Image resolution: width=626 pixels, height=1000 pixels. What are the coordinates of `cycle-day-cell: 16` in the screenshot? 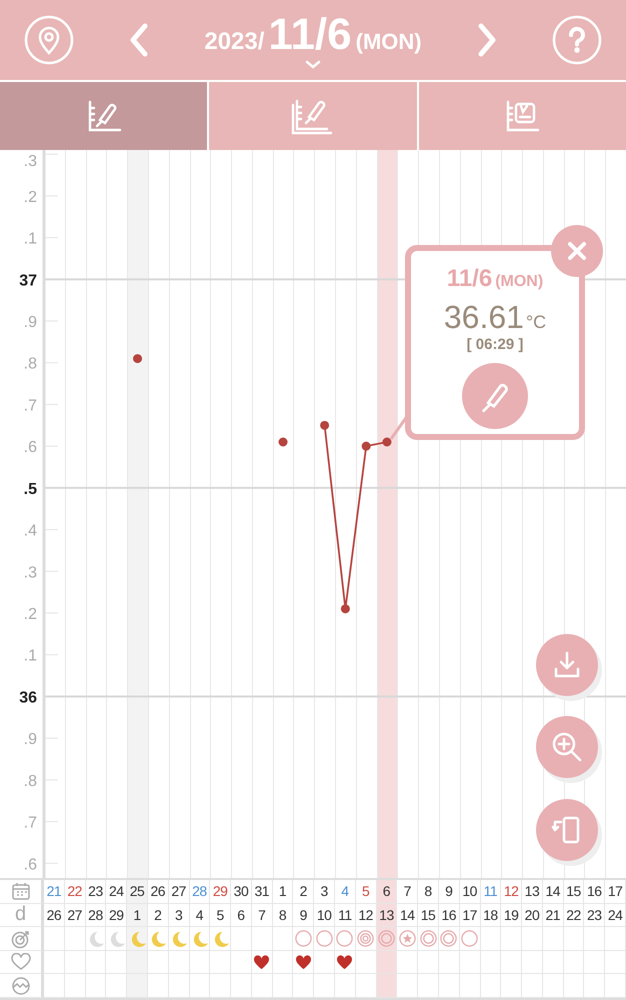 It's located at (449, 916).